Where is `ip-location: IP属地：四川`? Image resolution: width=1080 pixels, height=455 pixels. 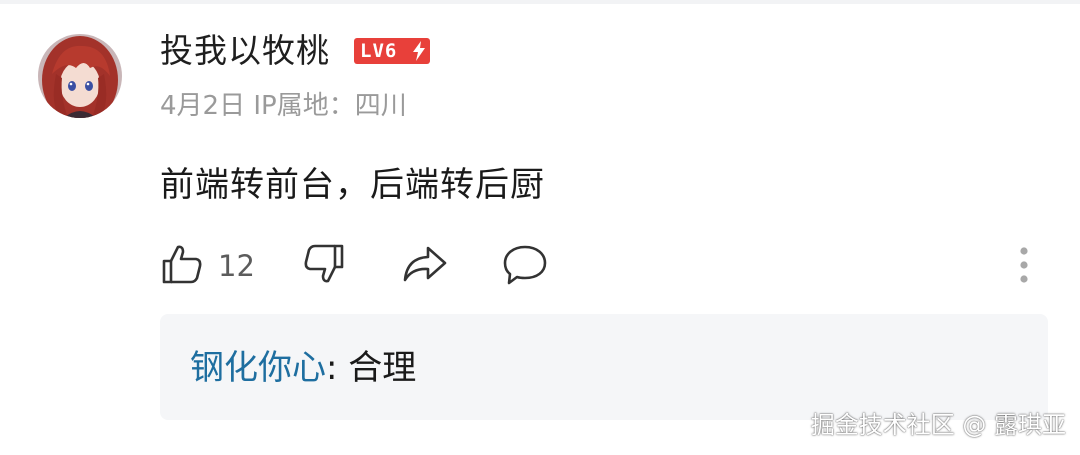
ip-location: IP属地：四川 is located at coordinates (330, 106).